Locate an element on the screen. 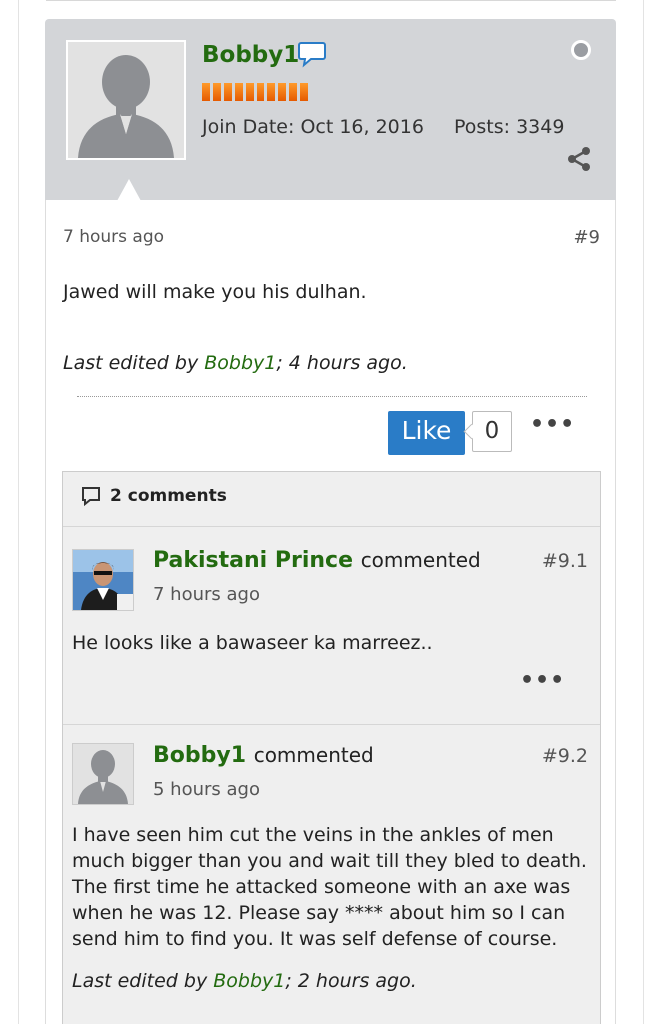 The width and height of the screenshot is (662, 1025). share-icon is located at coordinates (579, 159).